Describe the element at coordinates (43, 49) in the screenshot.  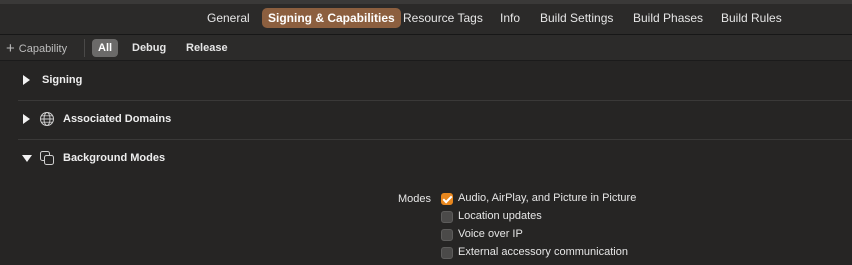
I see `add-capability-label: Capability` at that location.